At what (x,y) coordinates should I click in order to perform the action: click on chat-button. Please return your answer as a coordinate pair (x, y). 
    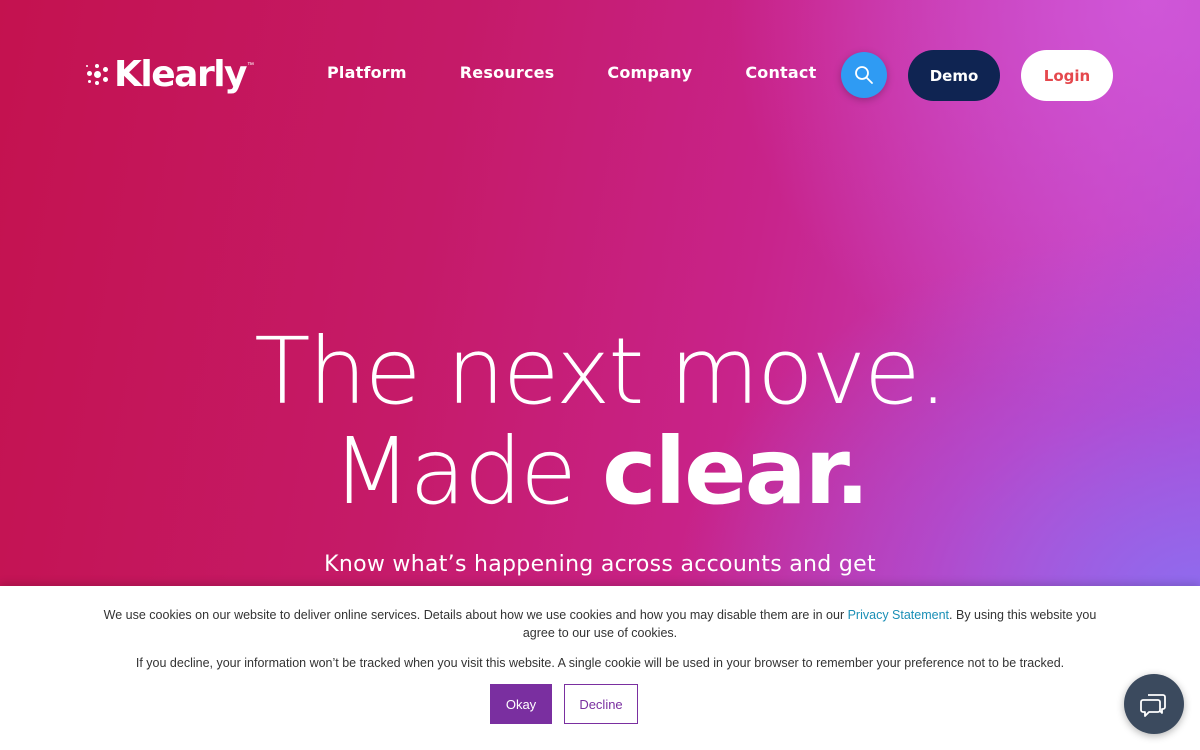
    Looking at the image, I should click on (1154, 704).